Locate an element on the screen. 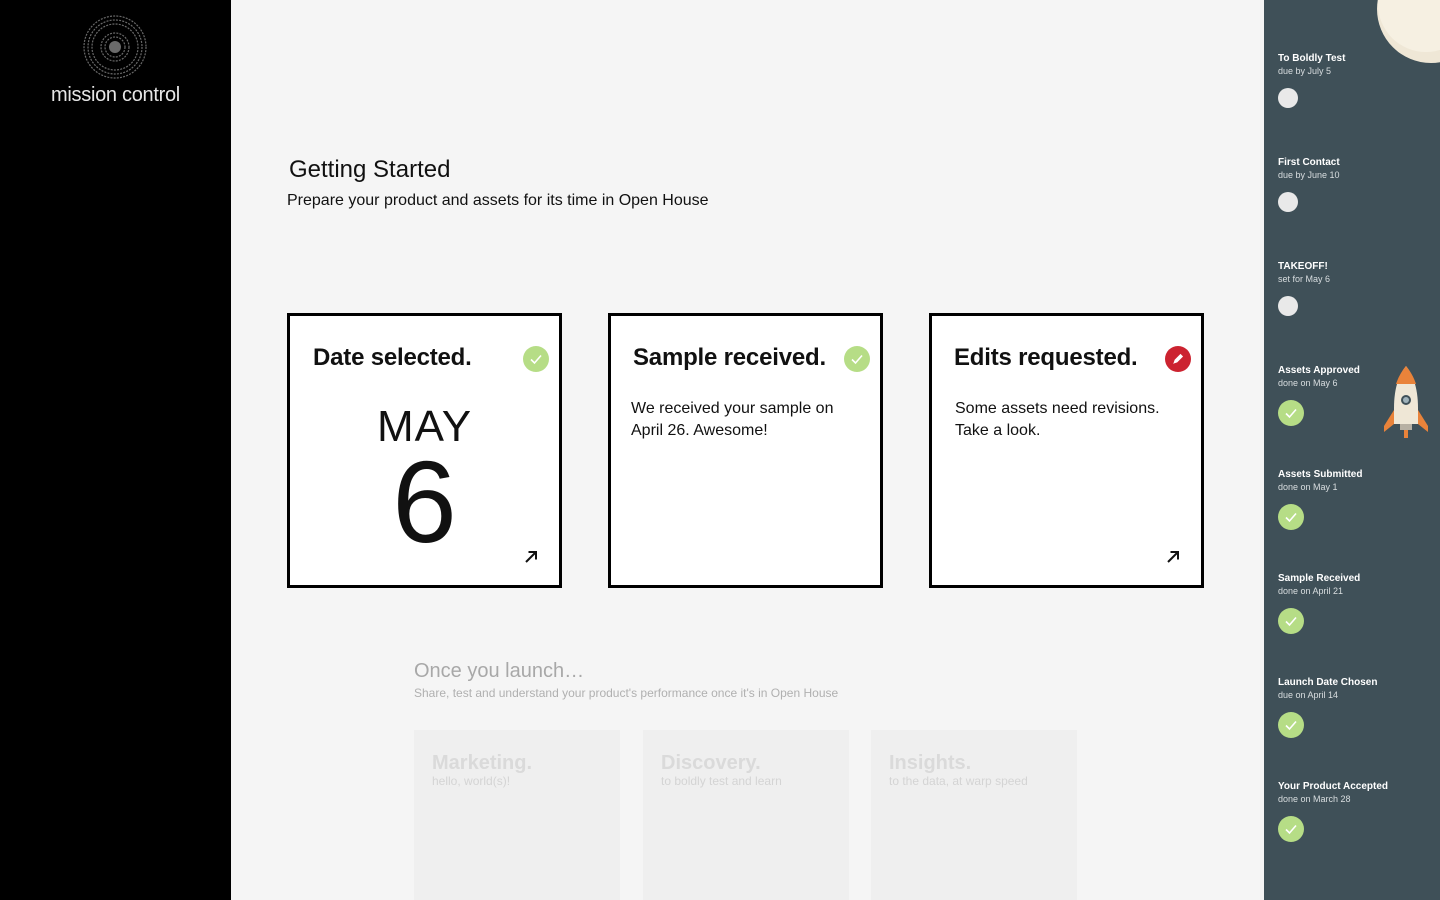 This screenshot has width=1440, height=900. timeline-item: Assets Submitted done on May 1 is located at coordinates (1320, 499).